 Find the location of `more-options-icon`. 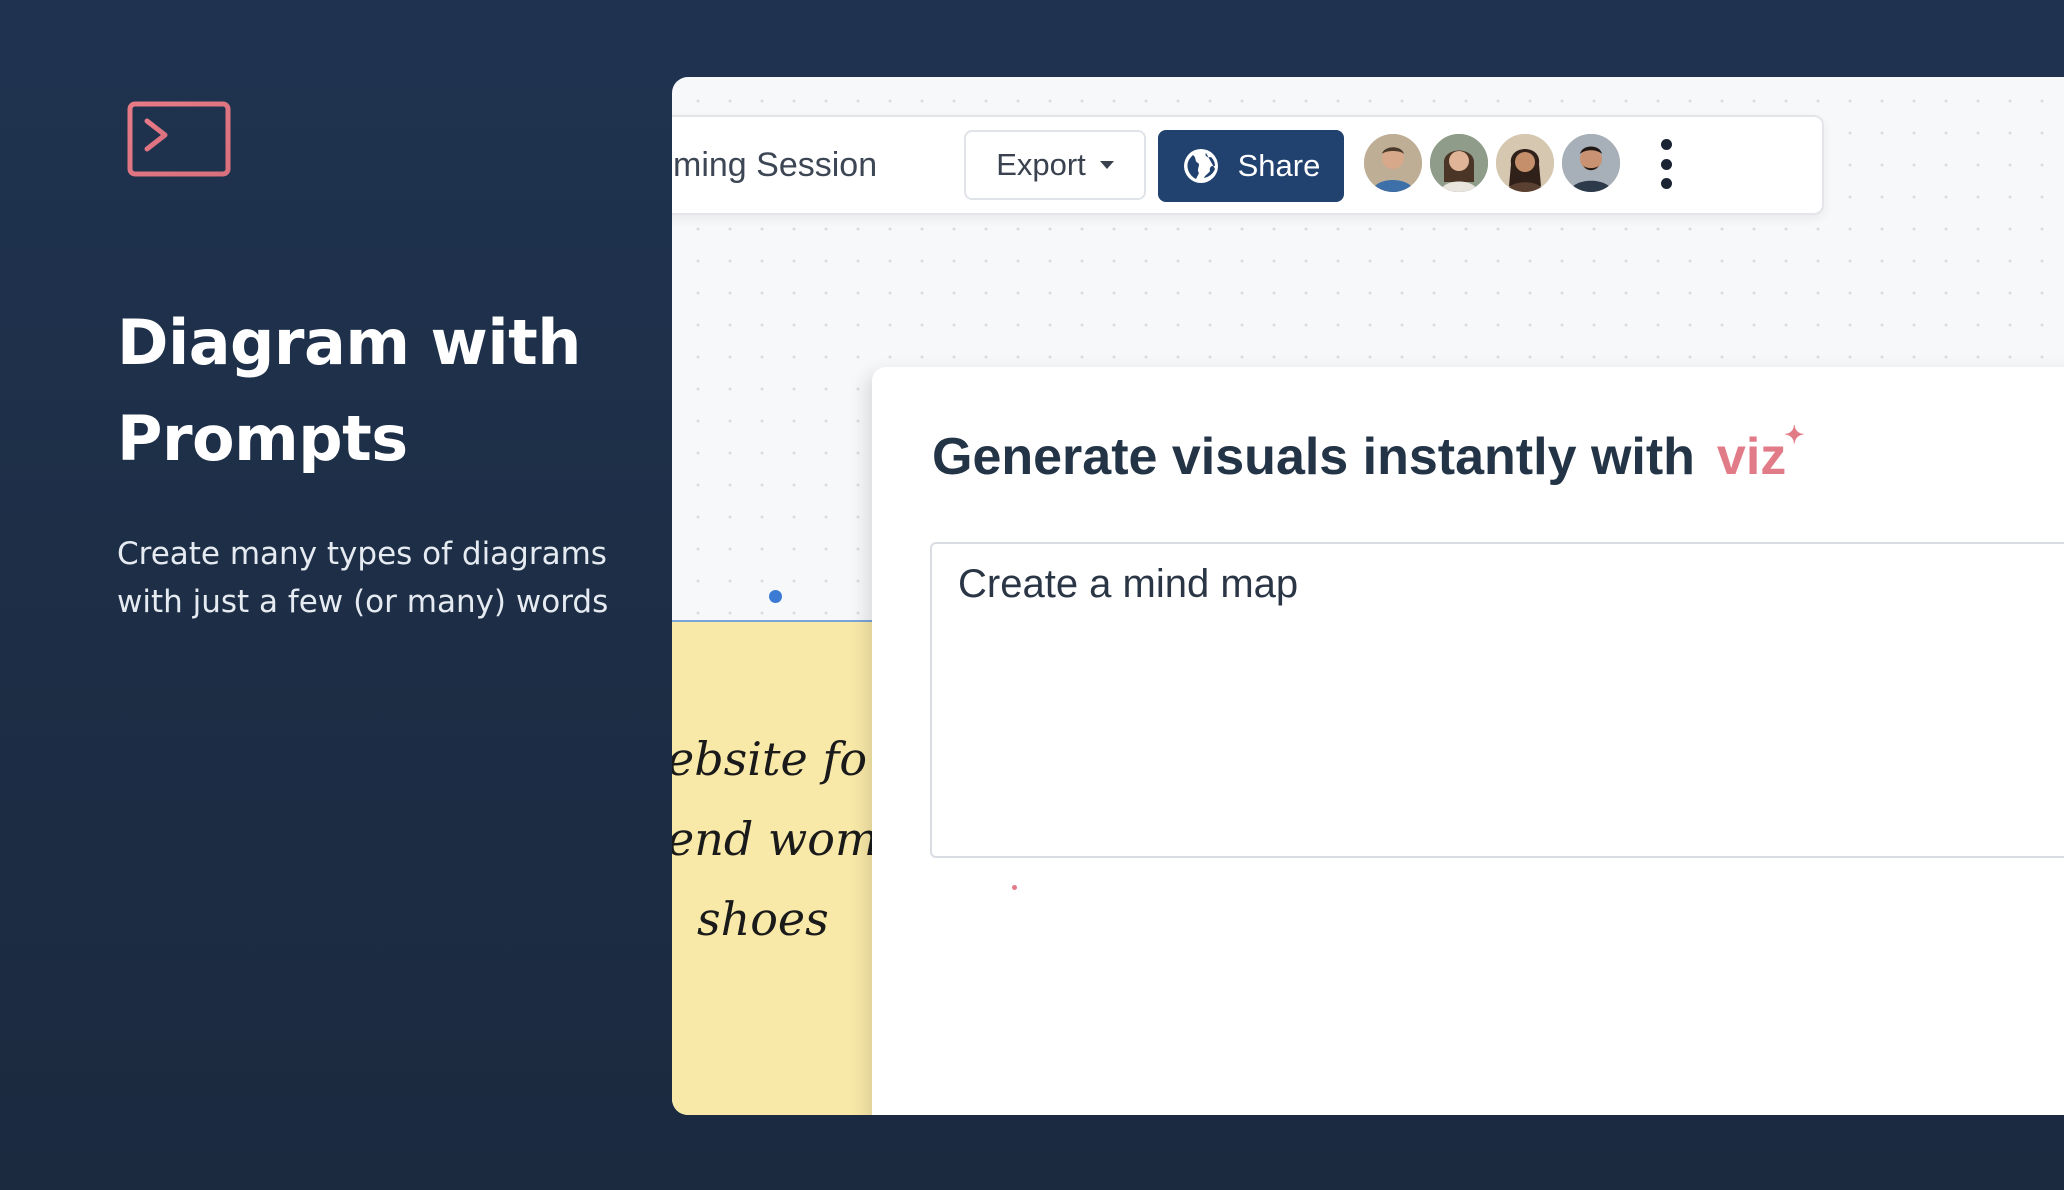

more-options-icon is located at coordinates (1666, 164).